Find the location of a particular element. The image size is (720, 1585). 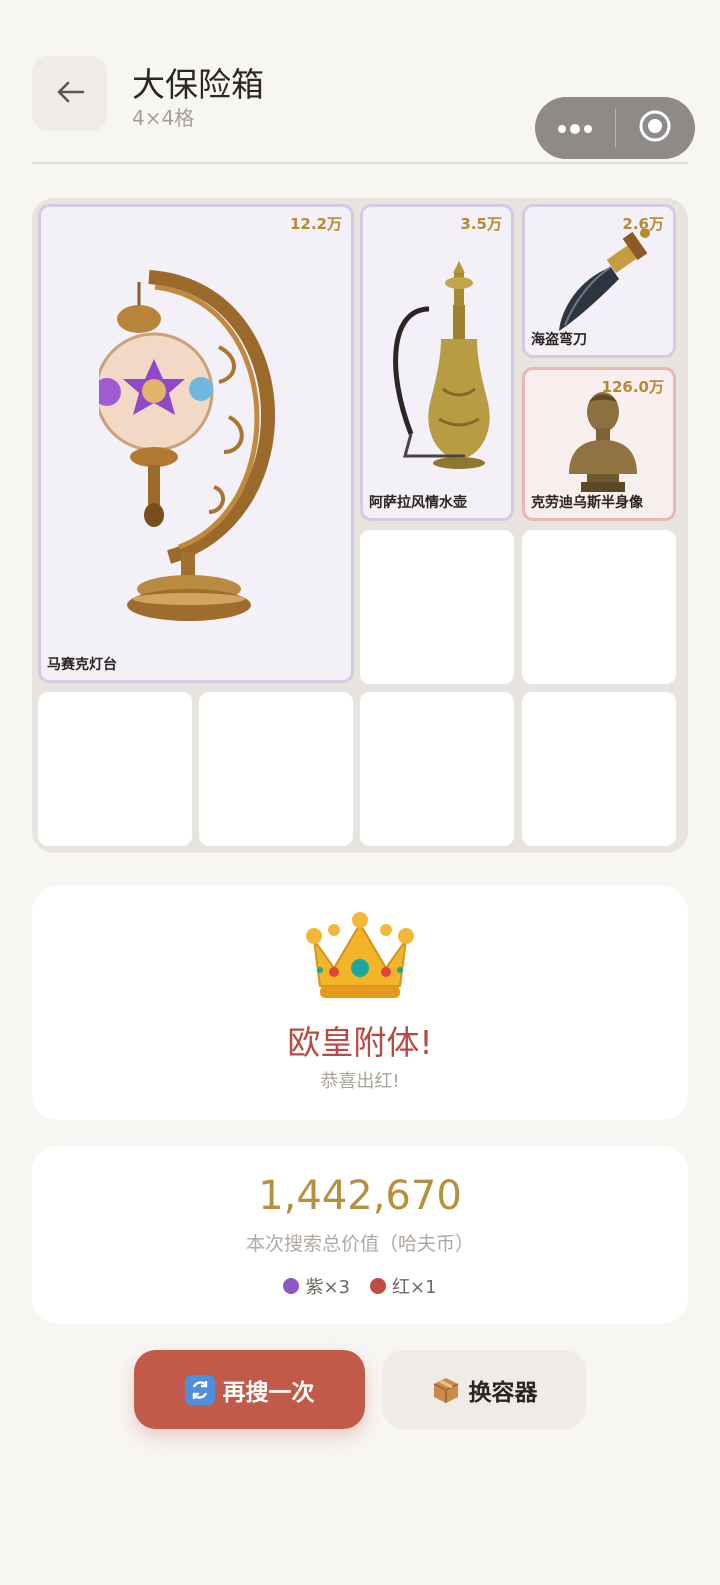

loot-item-claudius-bust: 126.0万 克劳迪乌斯半身像 is located at coordinates (599, 444).